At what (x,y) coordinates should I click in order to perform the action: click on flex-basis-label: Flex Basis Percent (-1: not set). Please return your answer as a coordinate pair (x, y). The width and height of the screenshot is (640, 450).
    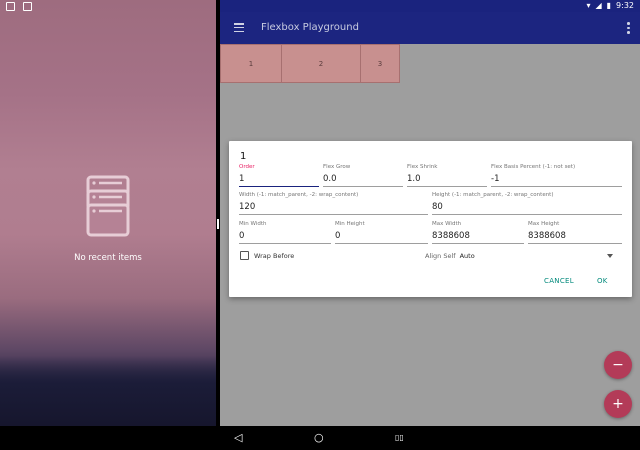
    Looking at the image, I should click on (533, 167).